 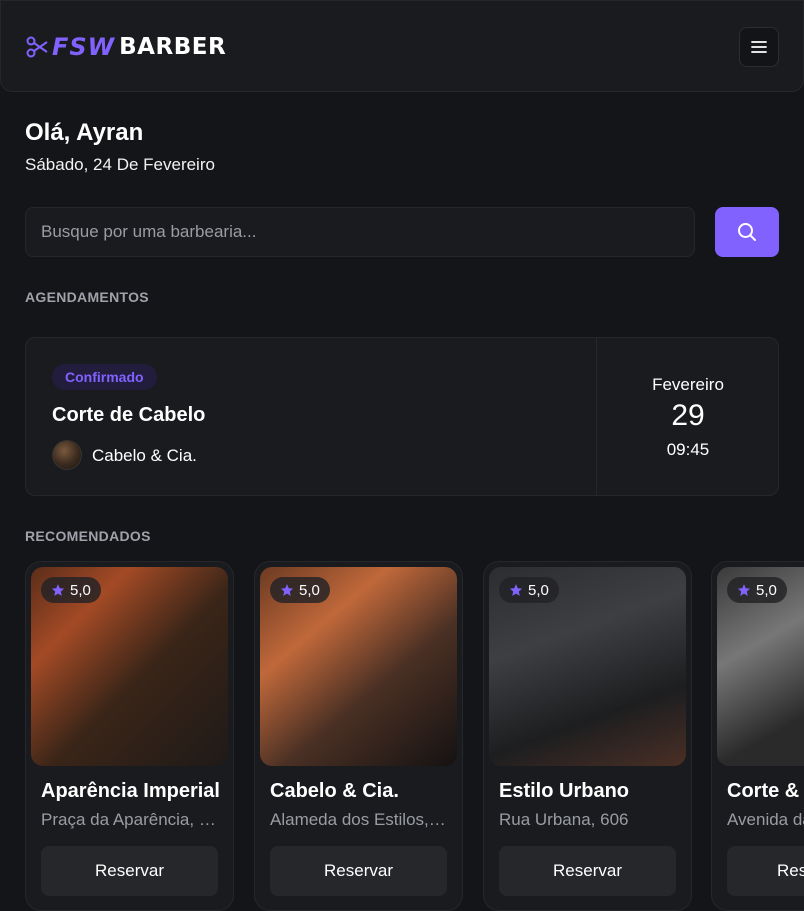 I want to click on menu-button, so click(x=759, y=47).